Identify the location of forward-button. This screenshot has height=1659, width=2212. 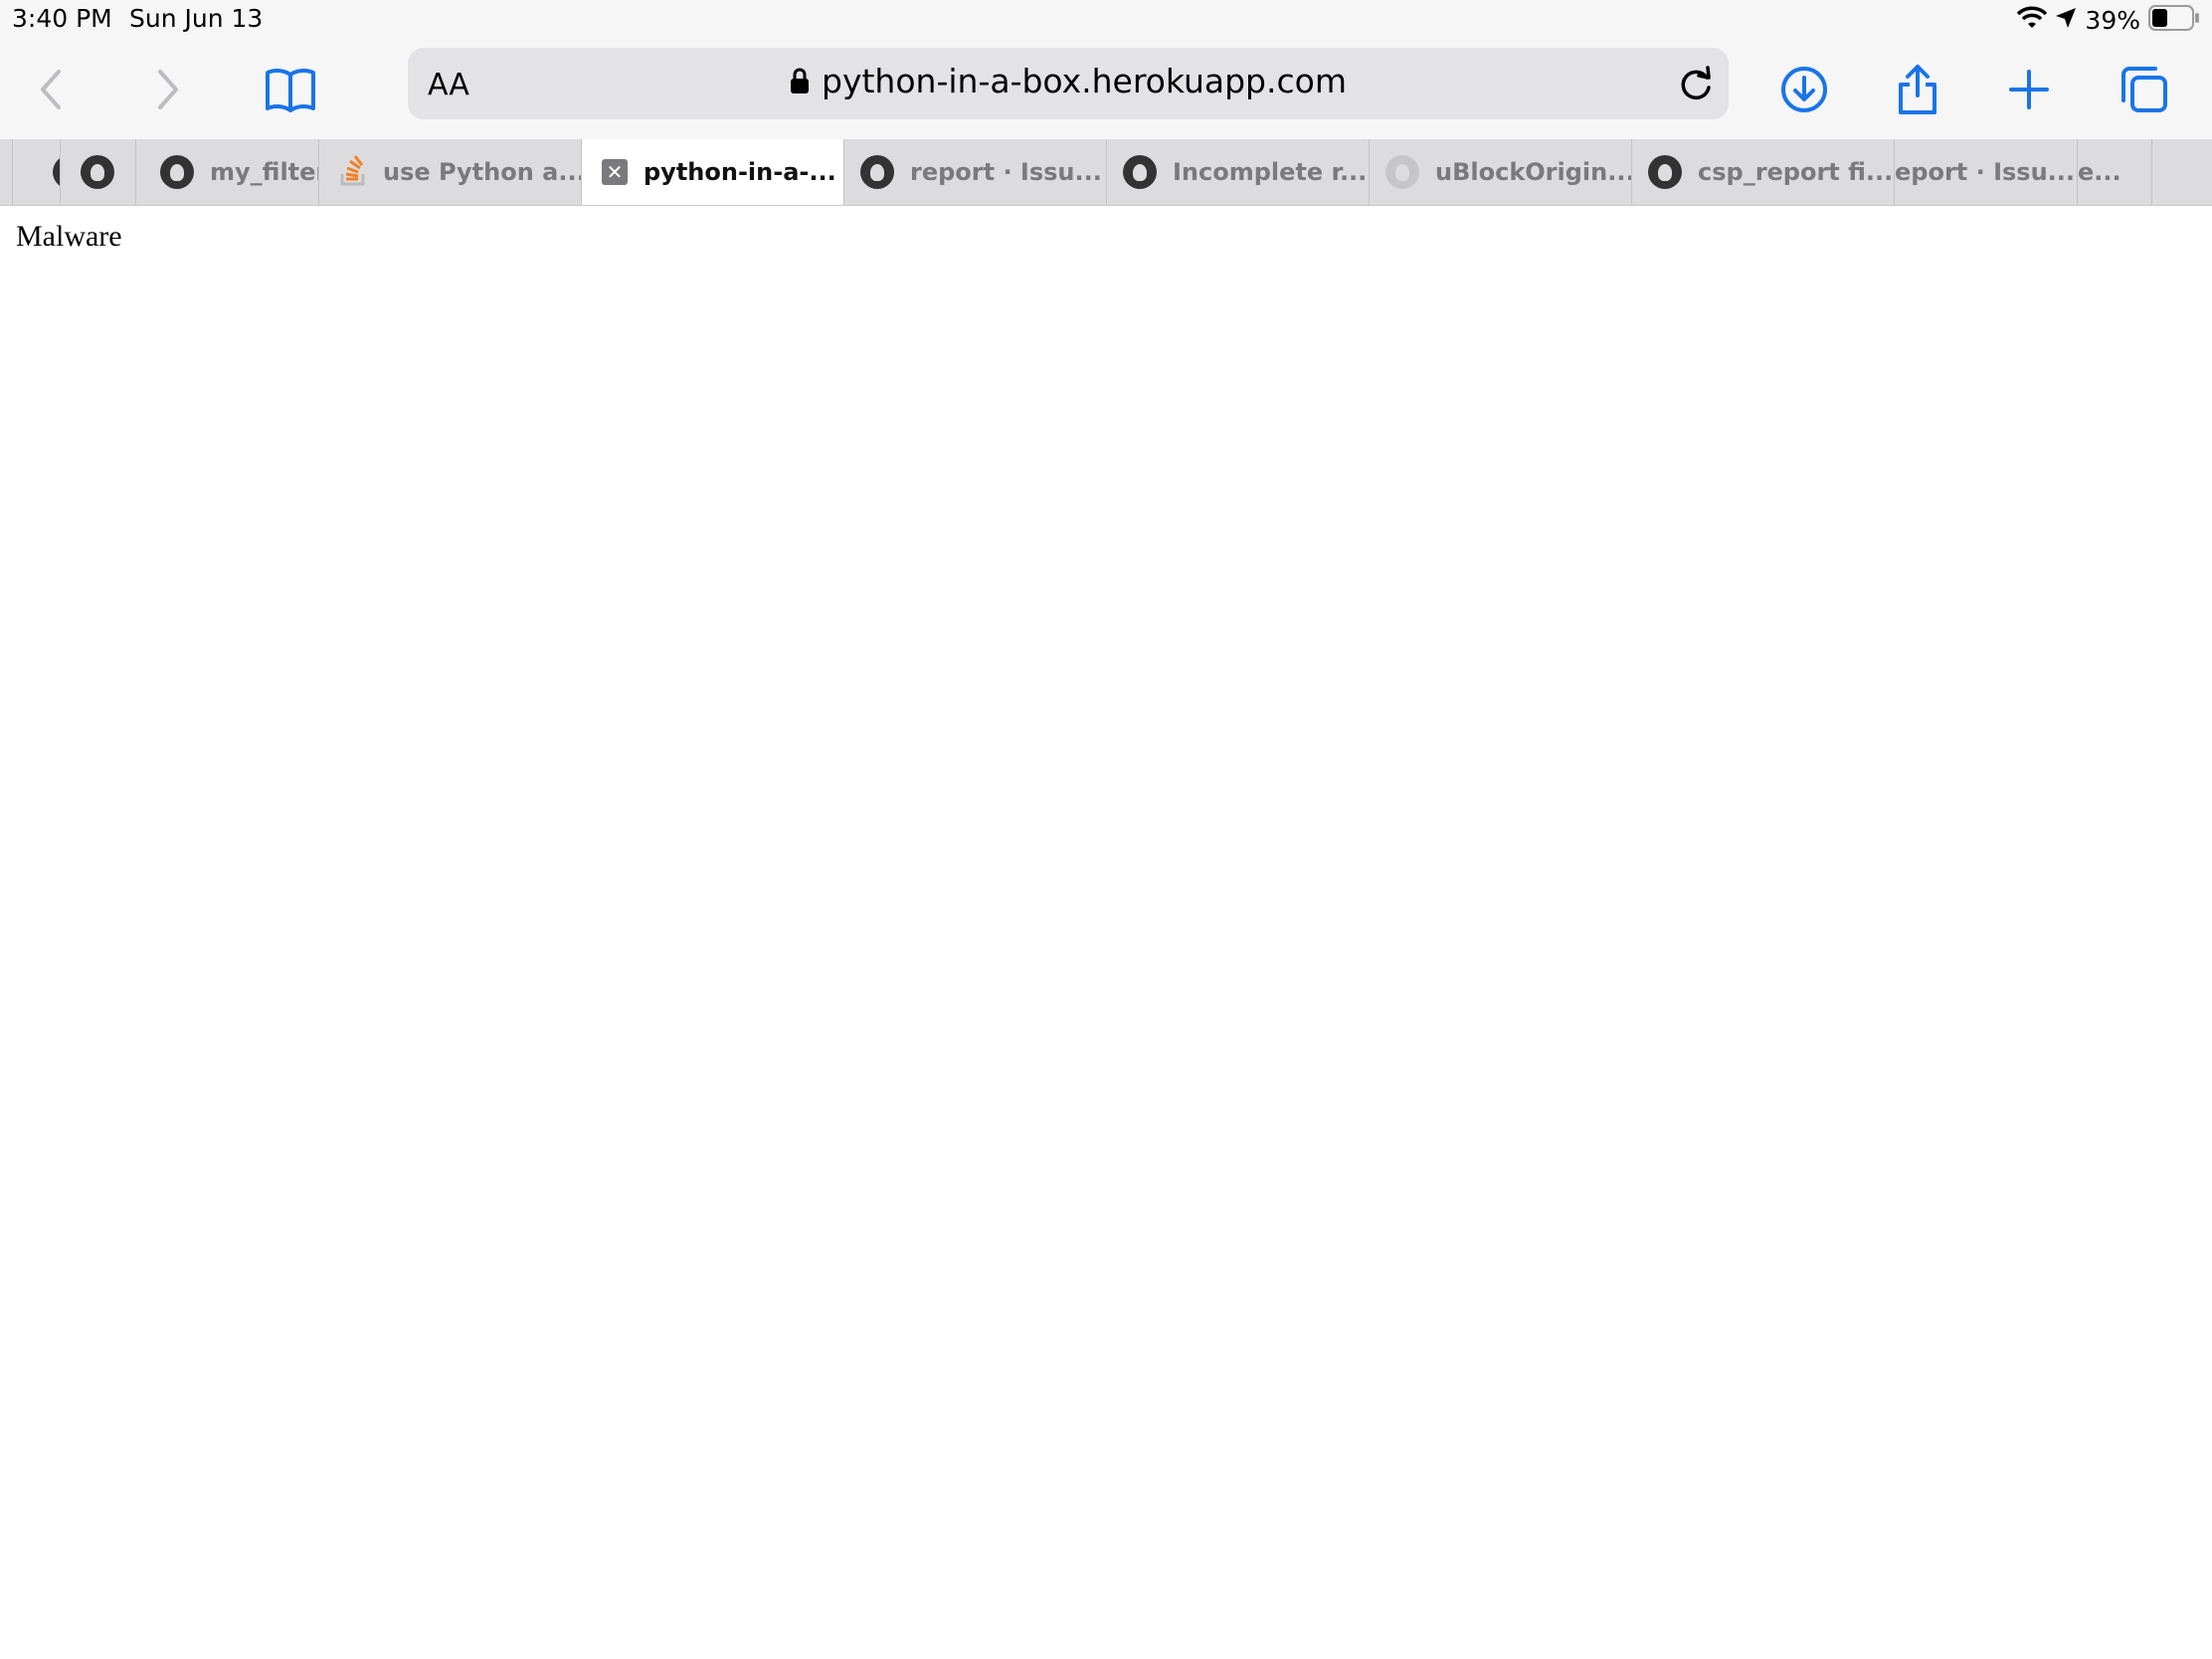
(167, 89).